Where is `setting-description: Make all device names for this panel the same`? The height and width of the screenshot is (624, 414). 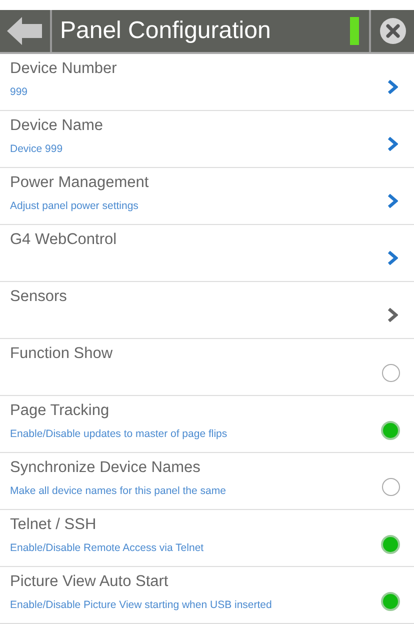 setting-description: Make all device names for this panel the same is located at coordinates (118, 491).